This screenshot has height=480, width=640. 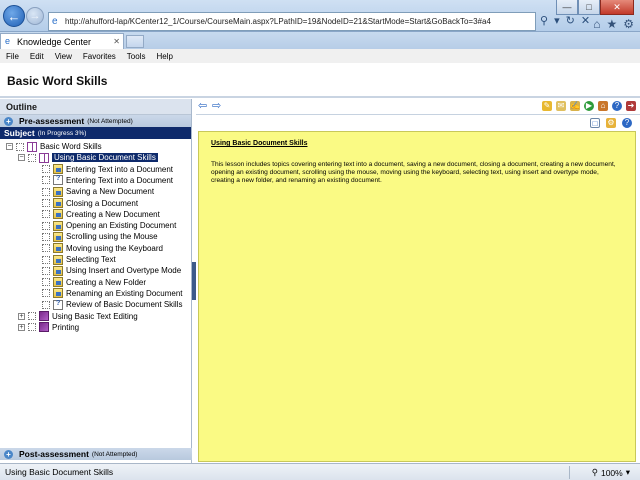 I want to click on tree-item-label: Selecting Text, so click(x=91, y=259).